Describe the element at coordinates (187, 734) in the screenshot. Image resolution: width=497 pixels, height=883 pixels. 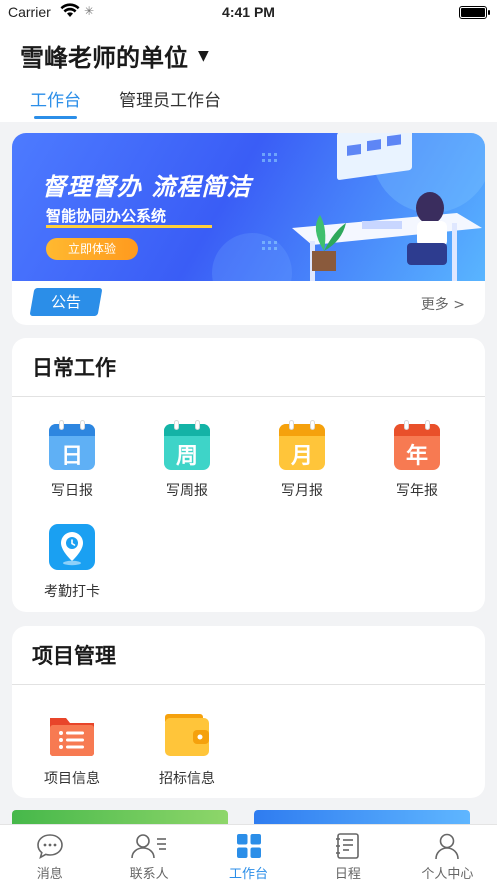
I see `wallet-icon` at that location.